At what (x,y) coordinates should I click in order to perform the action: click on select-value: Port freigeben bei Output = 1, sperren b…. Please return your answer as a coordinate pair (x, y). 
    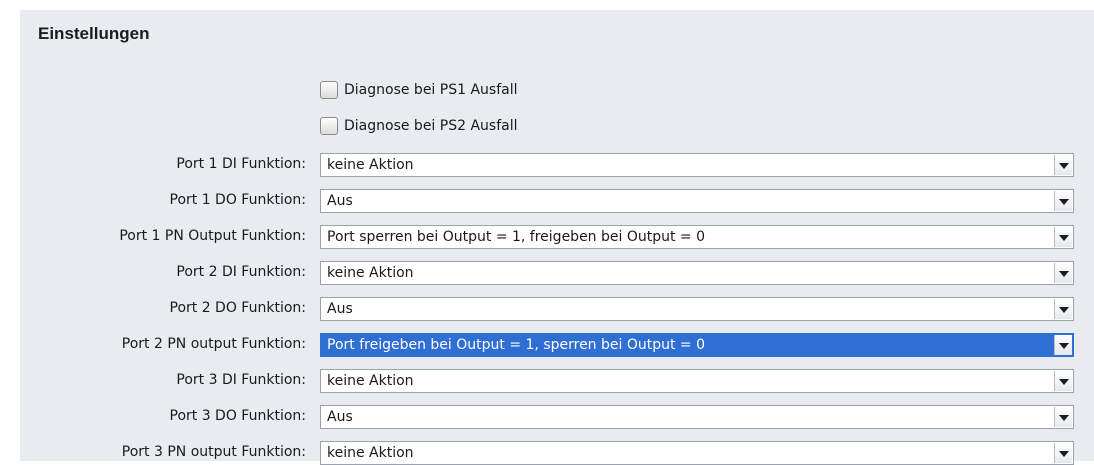
    Looking at the image, I should click on (516, 345).